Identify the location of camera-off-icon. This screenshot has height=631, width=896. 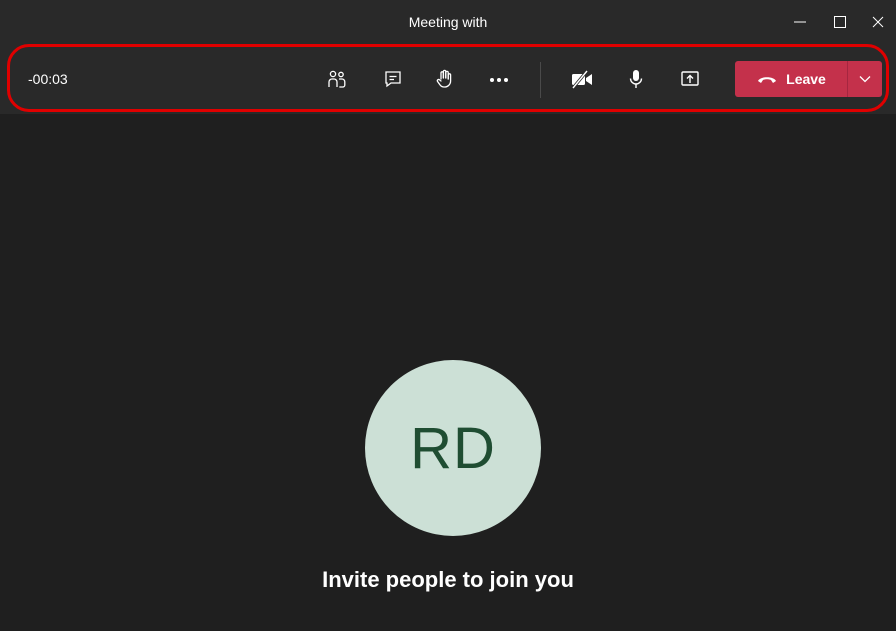
(581, 79).